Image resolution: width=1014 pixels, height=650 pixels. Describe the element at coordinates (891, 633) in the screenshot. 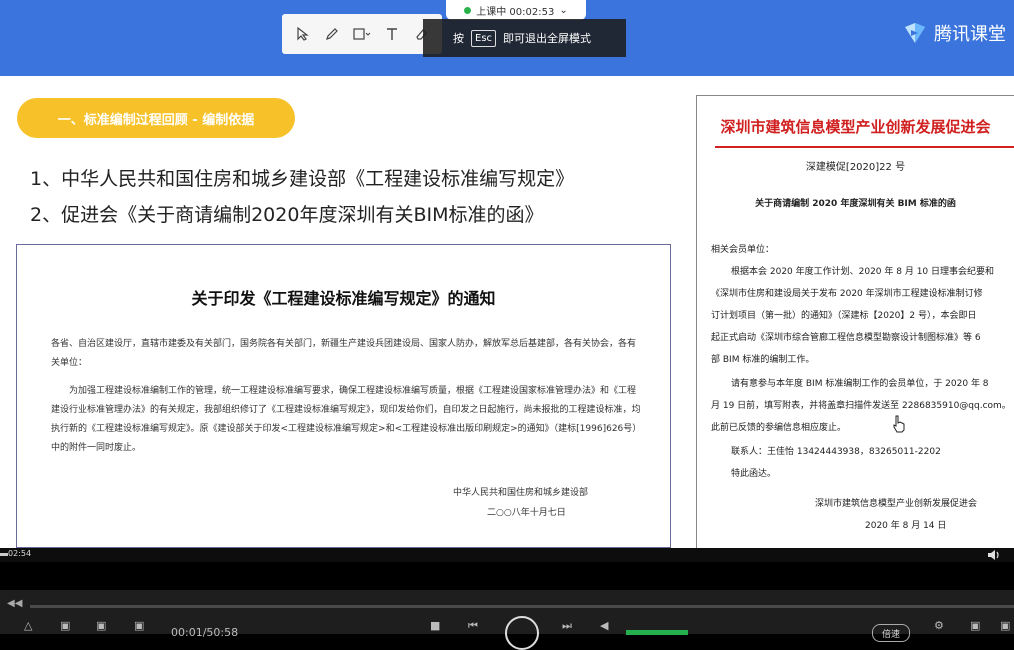

I see `playback-speed-button: 倍速` at that location.